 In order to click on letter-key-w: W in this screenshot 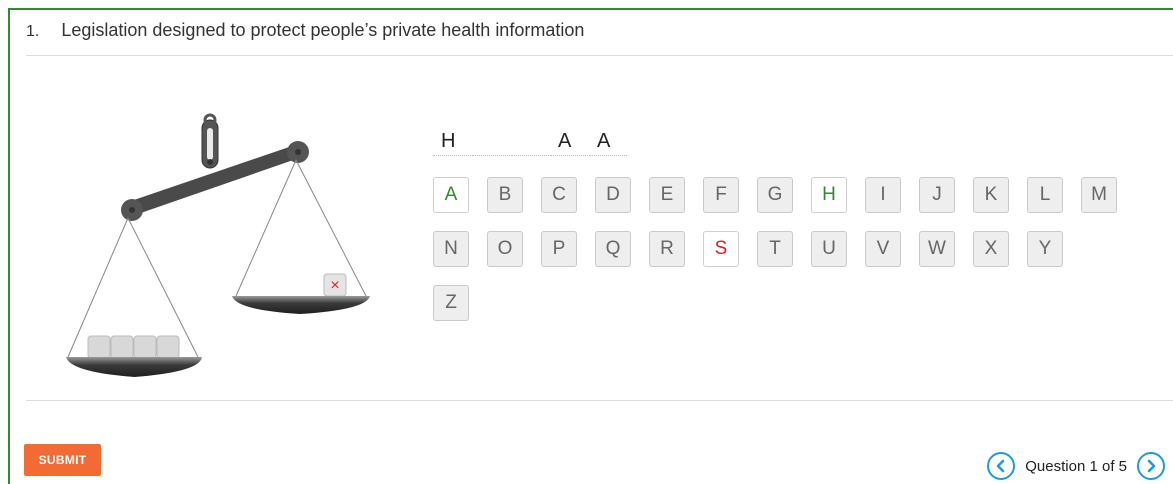, I will do `click(937, 249)`.